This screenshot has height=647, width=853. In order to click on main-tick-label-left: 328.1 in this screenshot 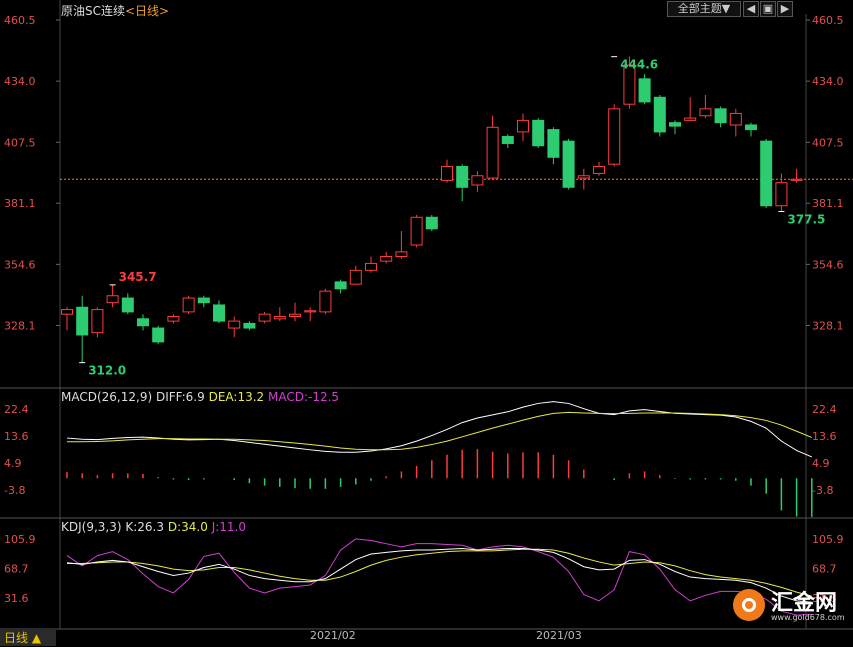, I will do `click(20, 326)`.